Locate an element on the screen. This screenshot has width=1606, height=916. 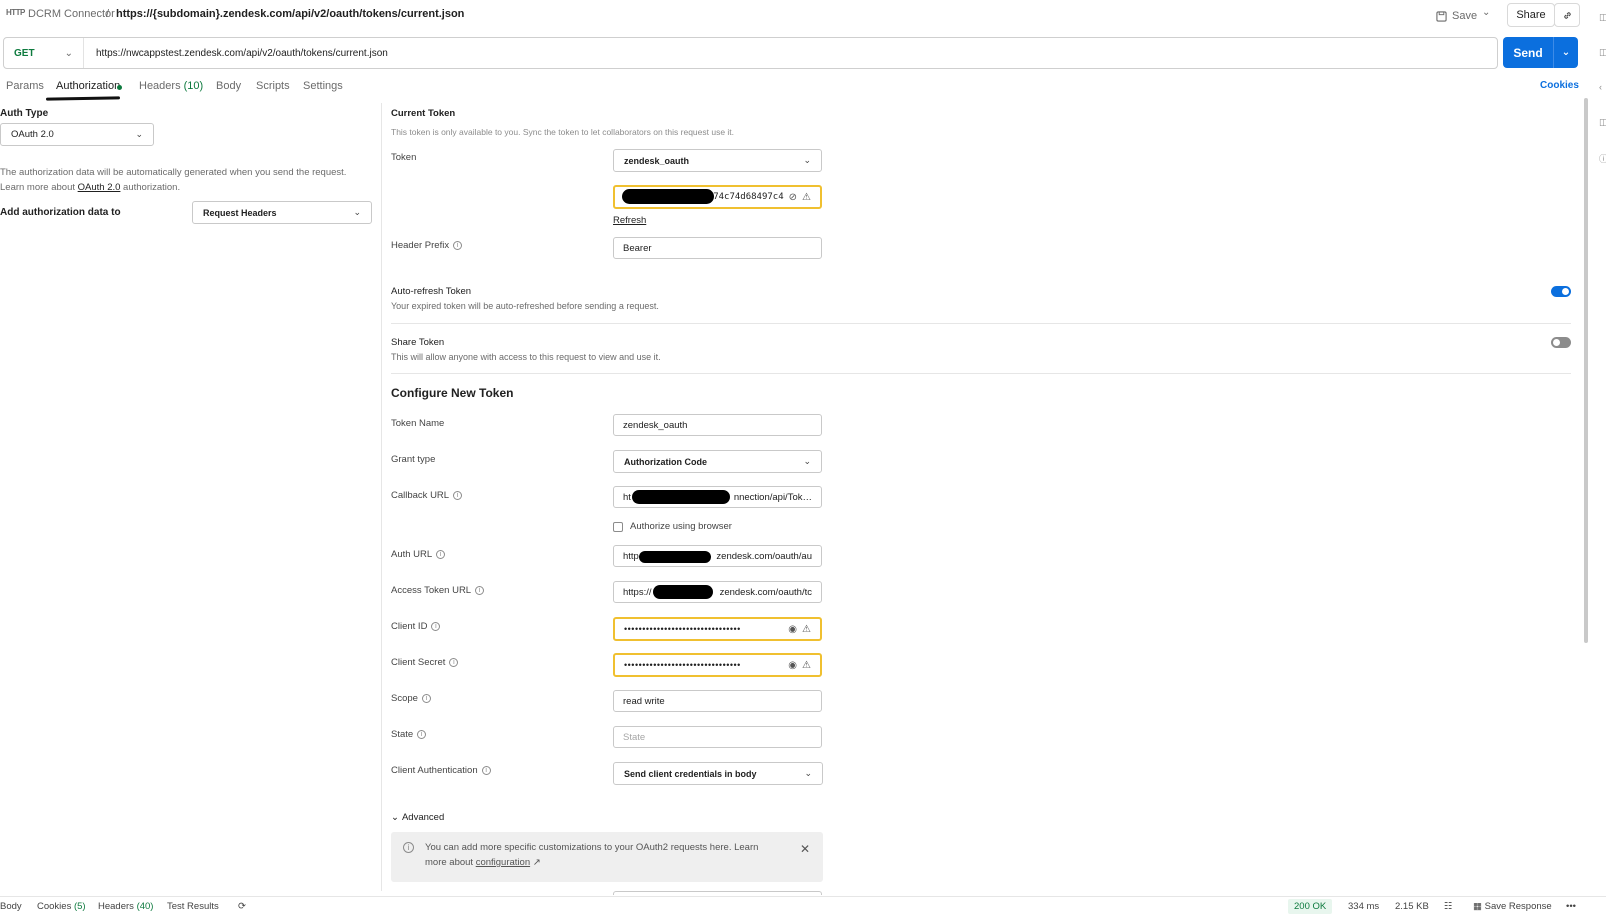
footer-cookies-count: (5) is located at coordinates (79, 906).